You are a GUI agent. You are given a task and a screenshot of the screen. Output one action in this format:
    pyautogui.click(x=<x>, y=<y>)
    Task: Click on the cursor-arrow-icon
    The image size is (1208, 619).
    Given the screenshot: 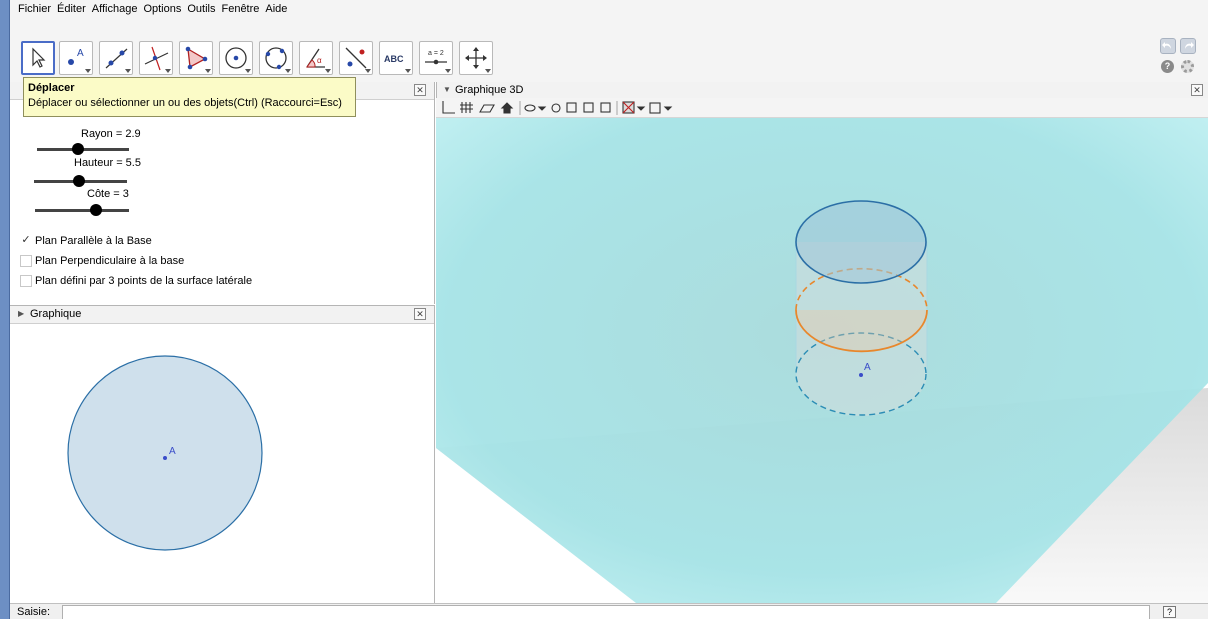 What is the action you would take?
    pyautogui.click(x=39, y=57)
    